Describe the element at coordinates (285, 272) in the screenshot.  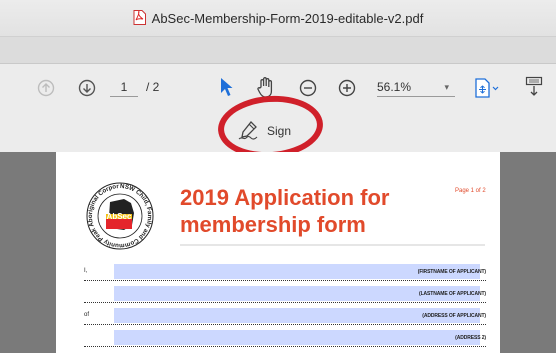
I see `form-row-firstname: I, (FIRSTNAME OF APPLICANT)` at that location.